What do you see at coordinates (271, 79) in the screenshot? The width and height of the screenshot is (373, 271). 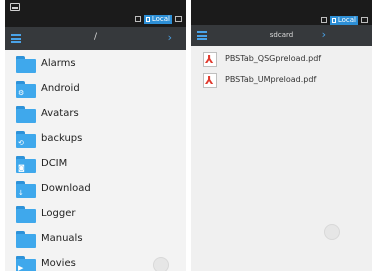 I see `file-name: PBSTab_UMpreload.pdf` at bounding box center [271, 79].